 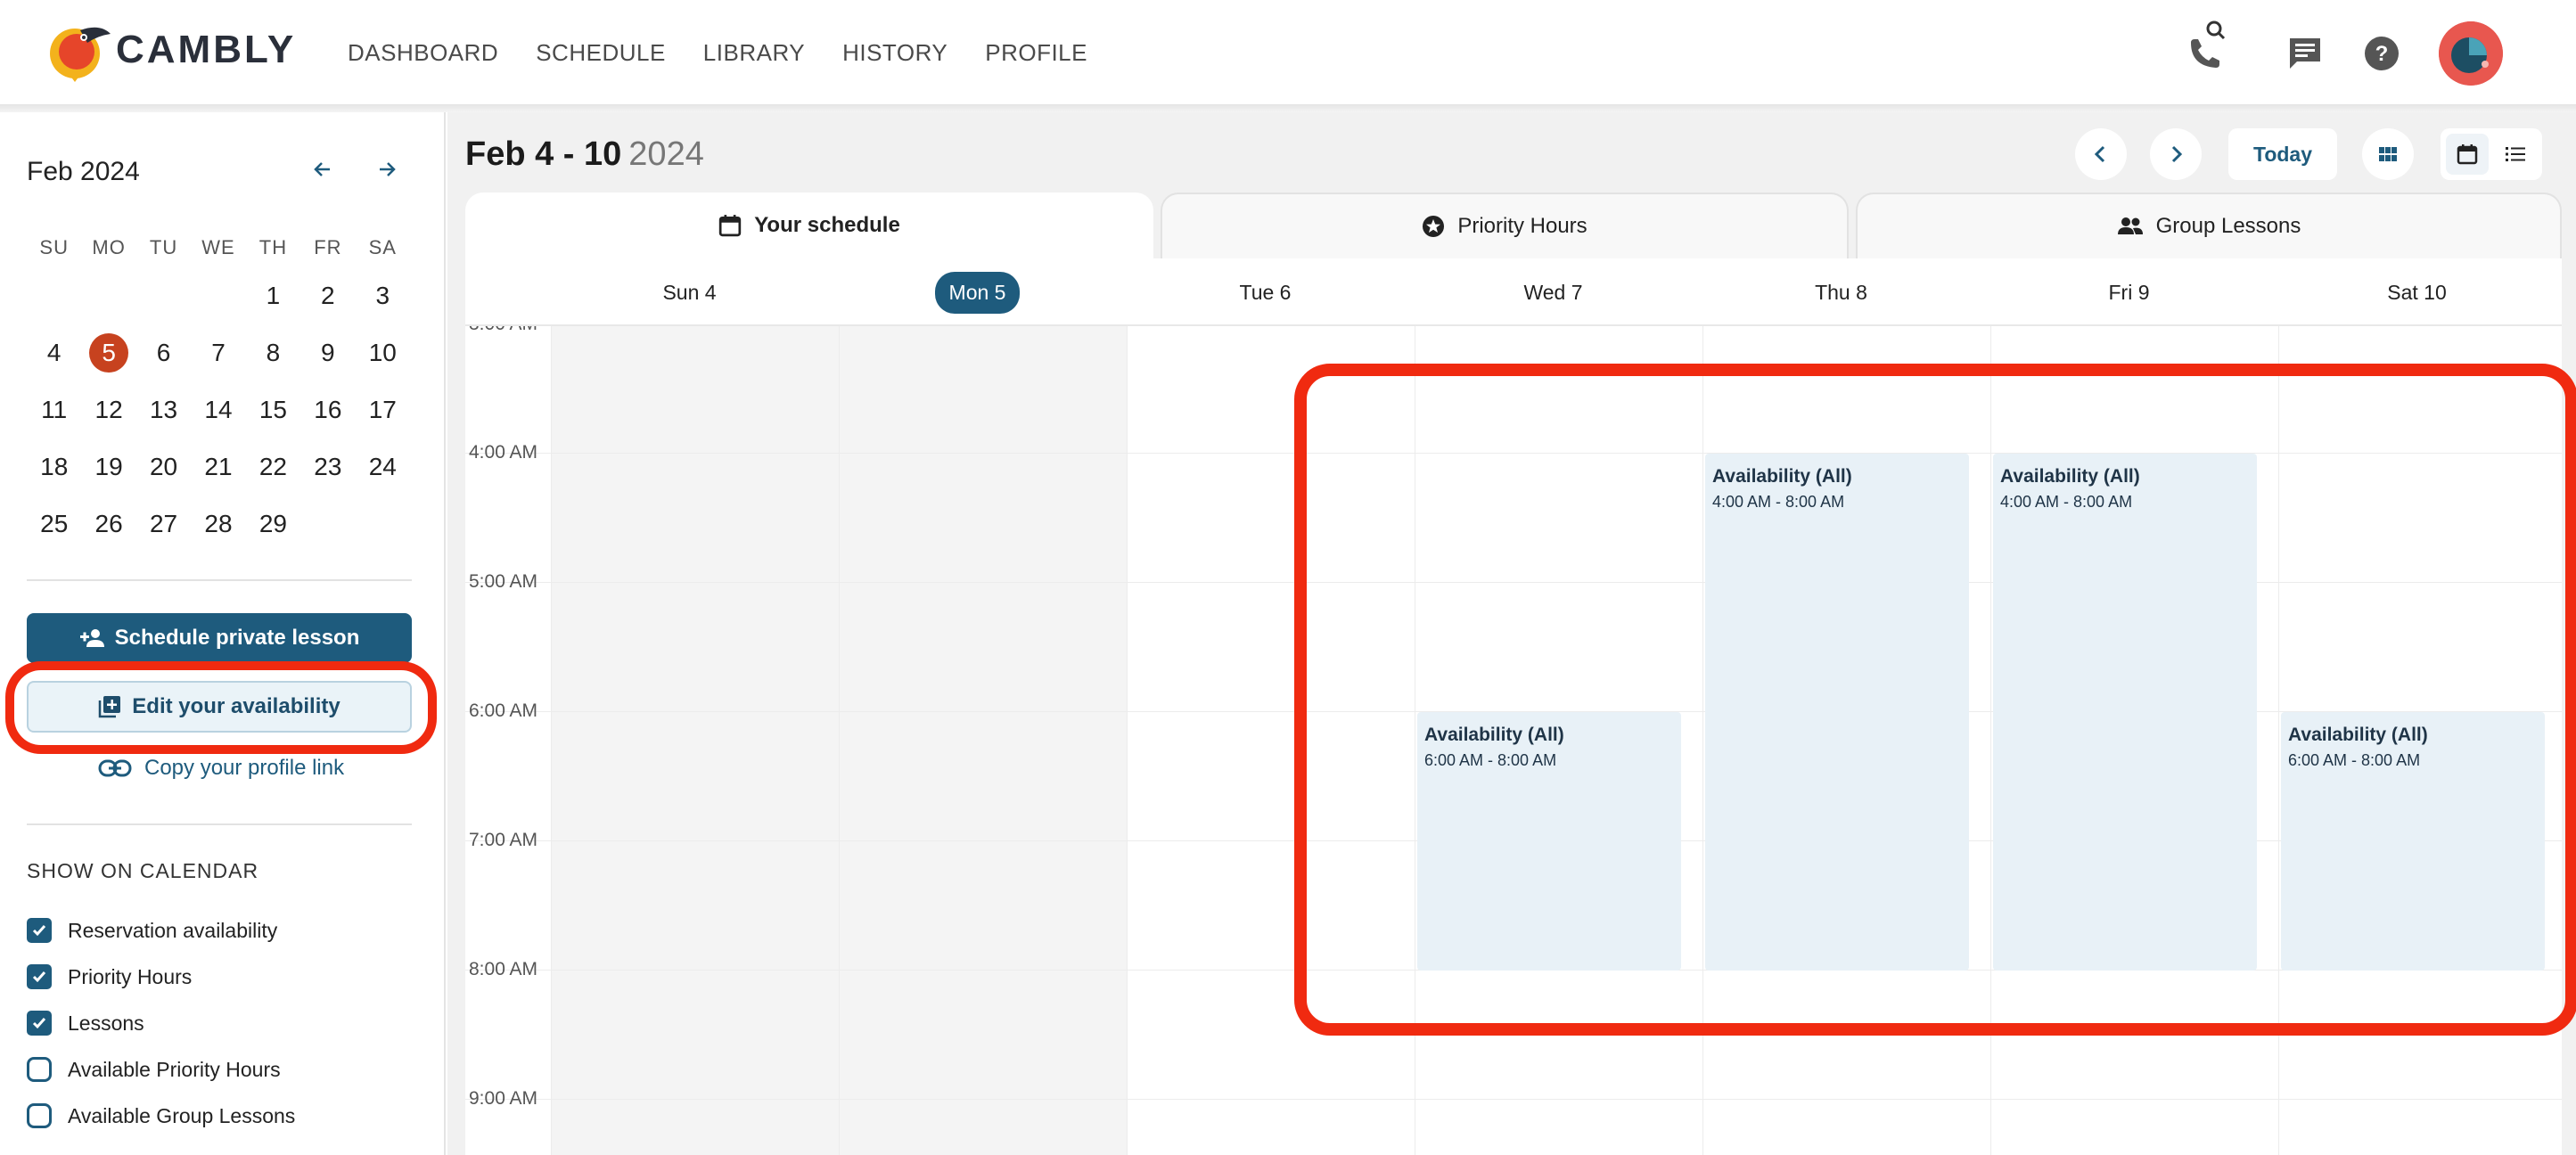 What do you see at coordinates (54, 247) in the screenshot?
I see `weekday-label: SU` at bounding box center [54, 247].